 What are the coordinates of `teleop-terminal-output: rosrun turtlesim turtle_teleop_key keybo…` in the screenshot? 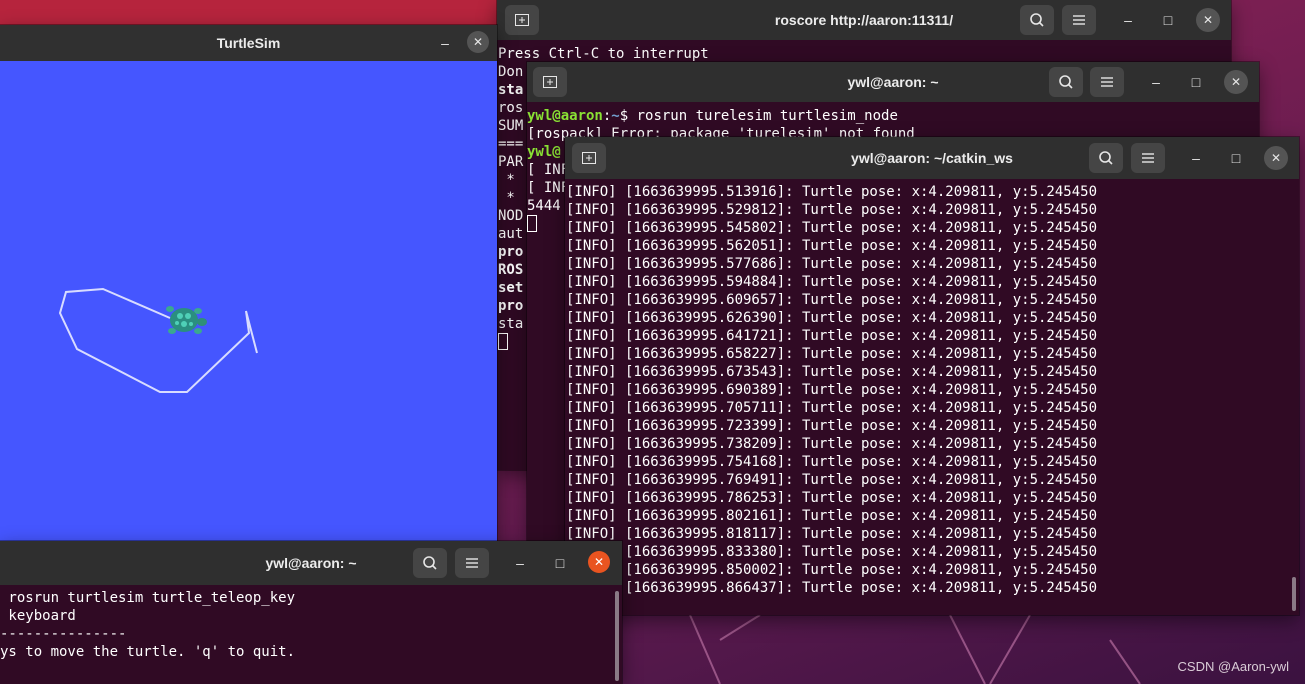 It's located at (311, 634).